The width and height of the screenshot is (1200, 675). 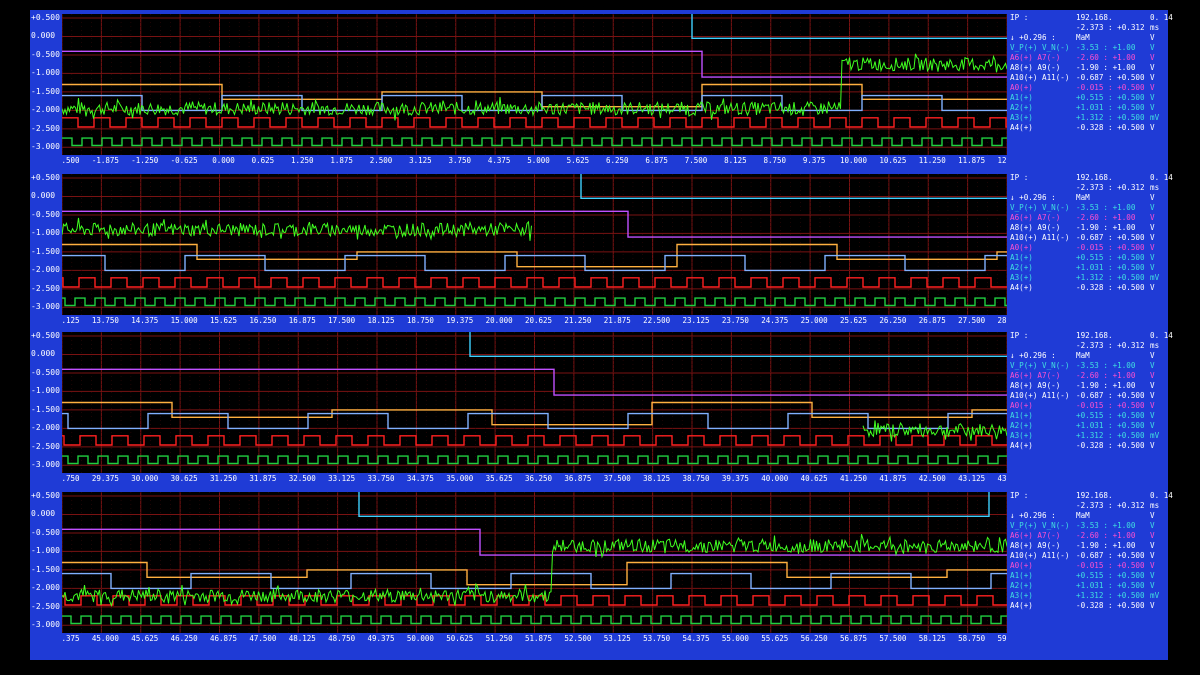 I want to click on x-tick-label: 20.625, so click(x=538, y=320).